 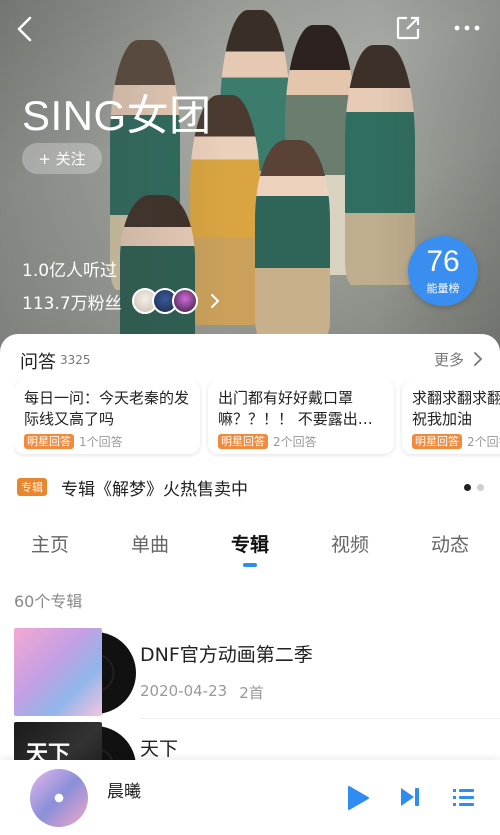 I want to click on fans-row: 113.7万粉丝, so click(x=122, y=301).